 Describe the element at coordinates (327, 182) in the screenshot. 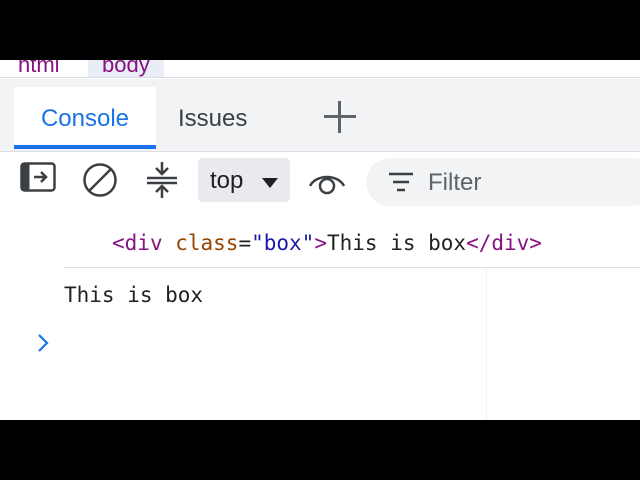

I see `eye-icon` at that location.